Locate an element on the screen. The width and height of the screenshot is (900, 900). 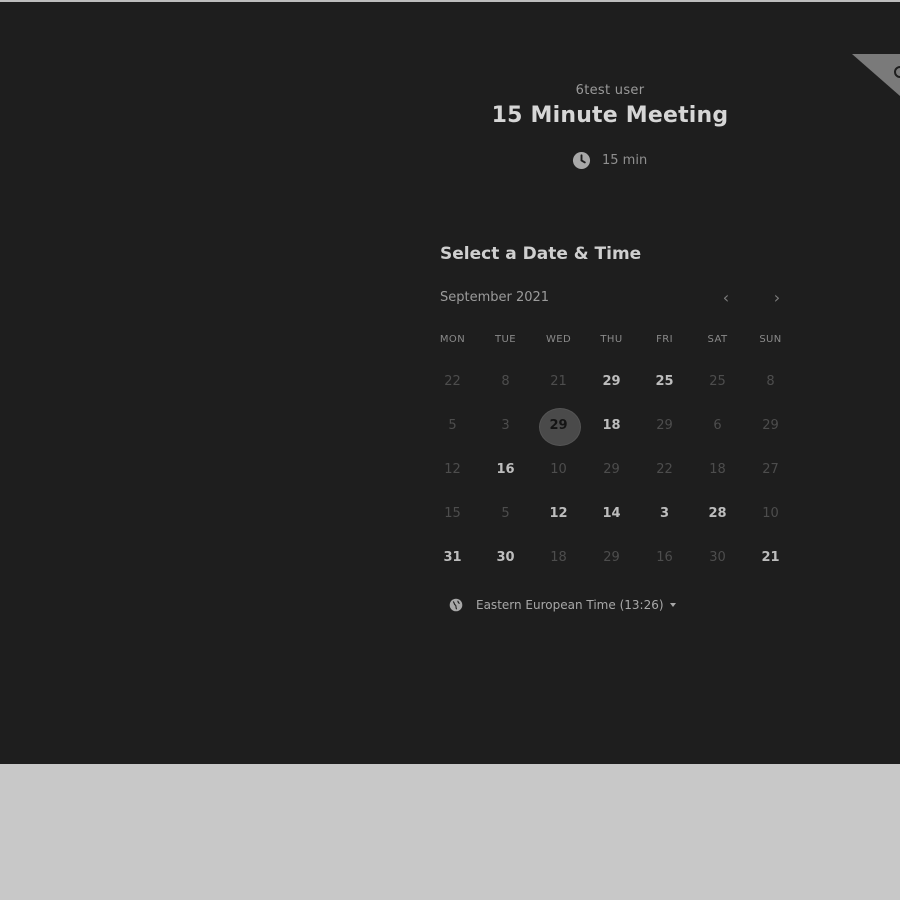
available-day: 3 is located at coordinates (664, 514).